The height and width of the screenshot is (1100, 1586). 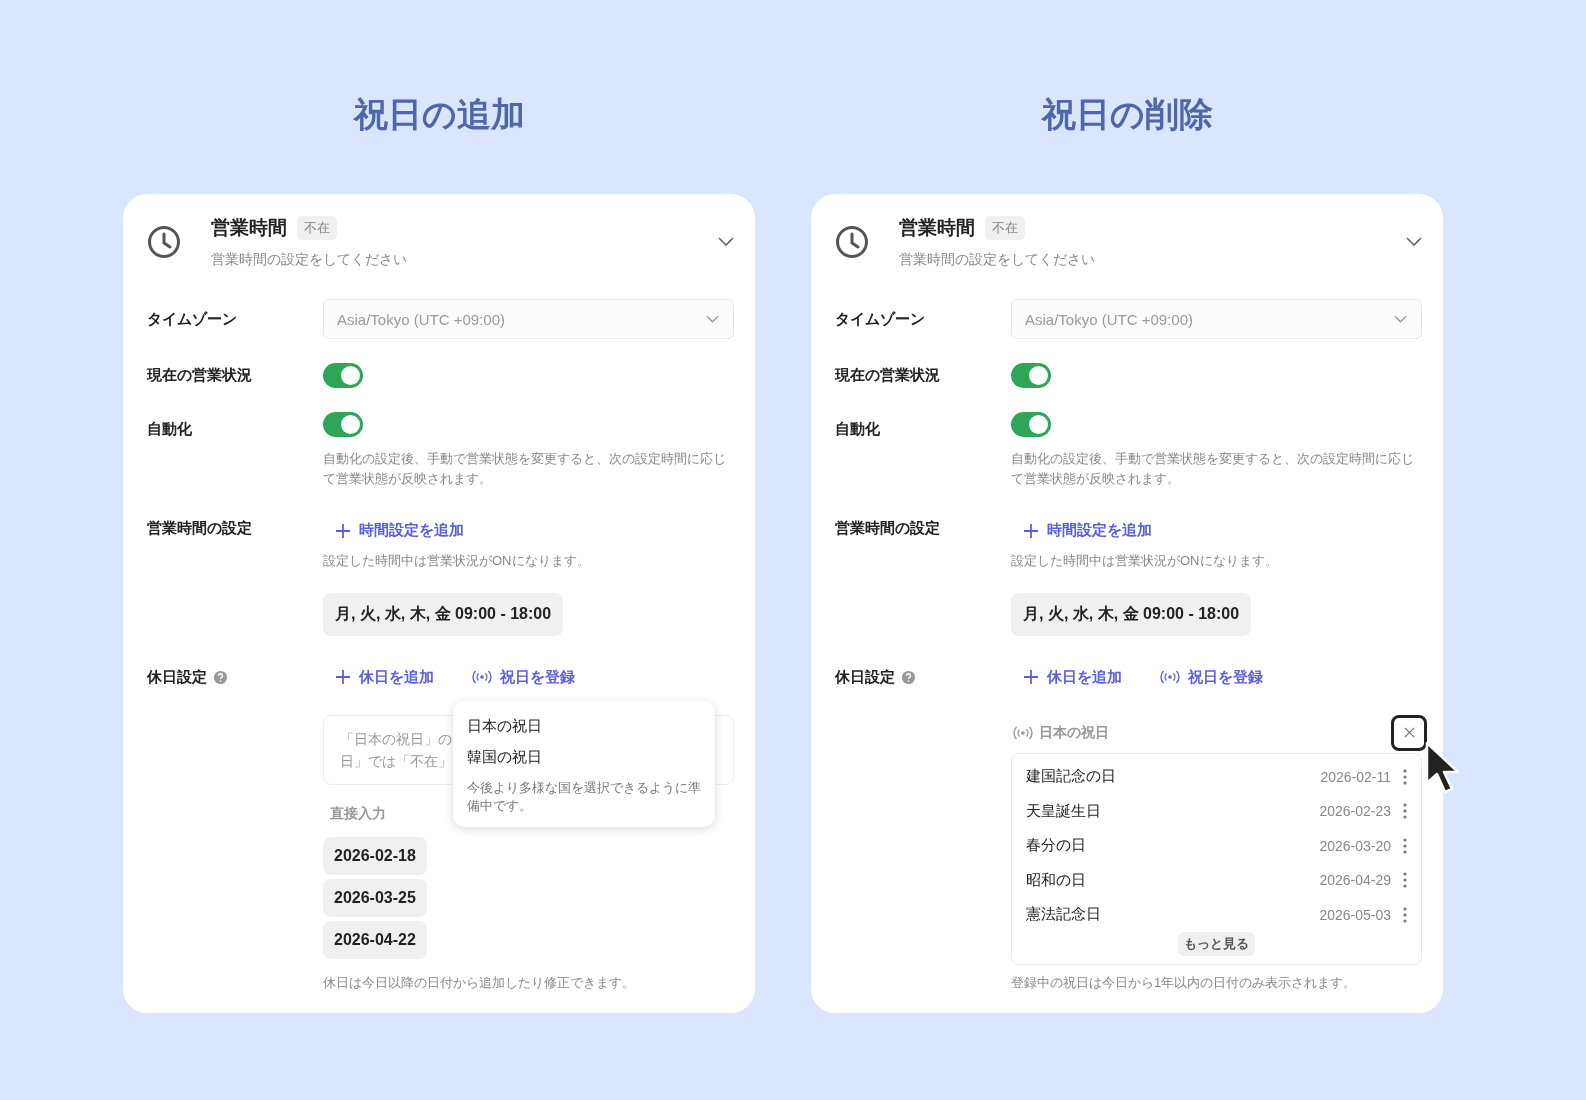 What do you see at coordinates (584, 796) in the screenshot?
I see `menu-note: 今後より多様な国を選択できるように準備中です。` at bounding box center [584, 796].